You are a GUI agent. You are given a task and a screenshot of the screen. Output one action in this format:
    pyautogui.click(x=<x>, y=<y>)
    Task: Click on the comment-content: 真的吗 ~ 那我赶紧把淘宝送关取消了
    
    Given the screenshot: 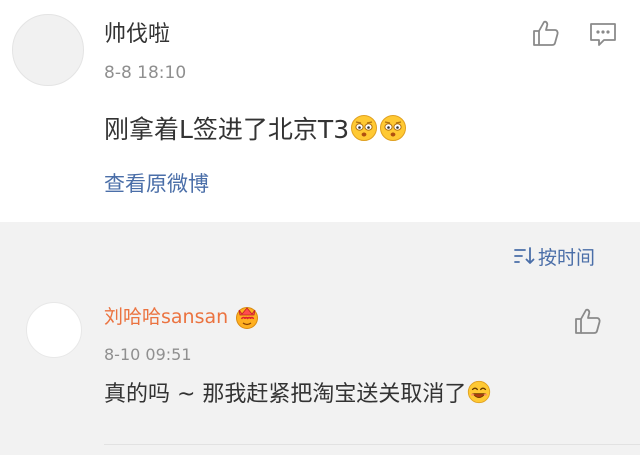 What is the action you would take?
    pyautogui.click(x=297, y=395)
    